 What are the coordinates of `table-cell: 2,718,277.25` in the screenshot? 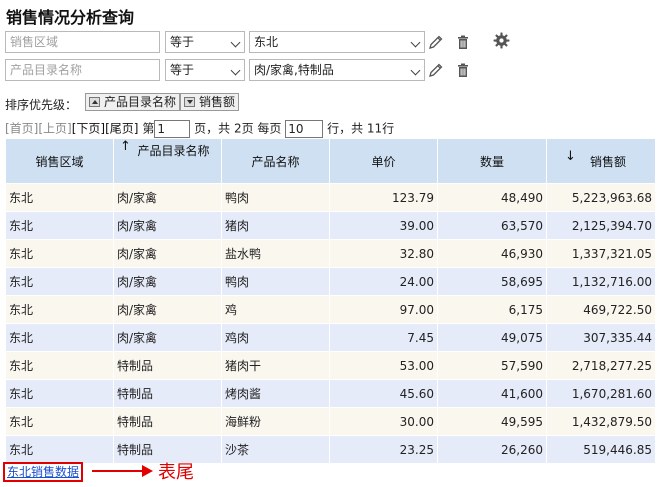 It's located at (601, 365).